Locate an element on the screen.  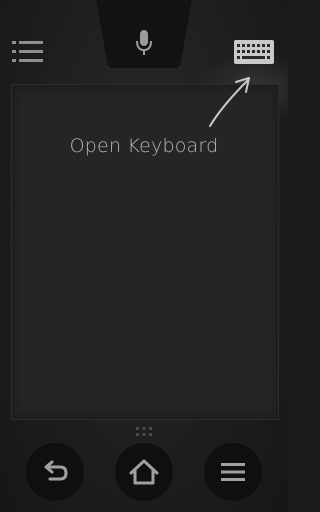
voice-search-button is located at coordinates (144, 35).